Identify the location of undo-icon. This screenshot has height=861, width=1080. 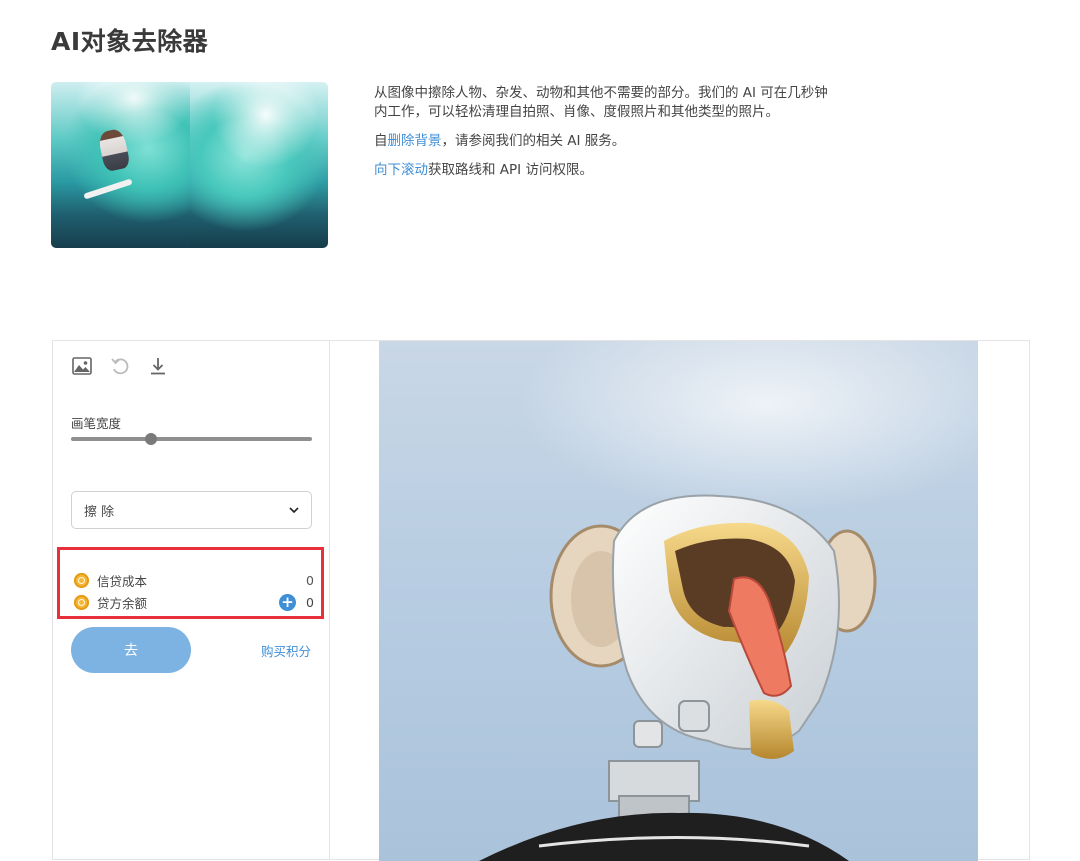
(120, 366).